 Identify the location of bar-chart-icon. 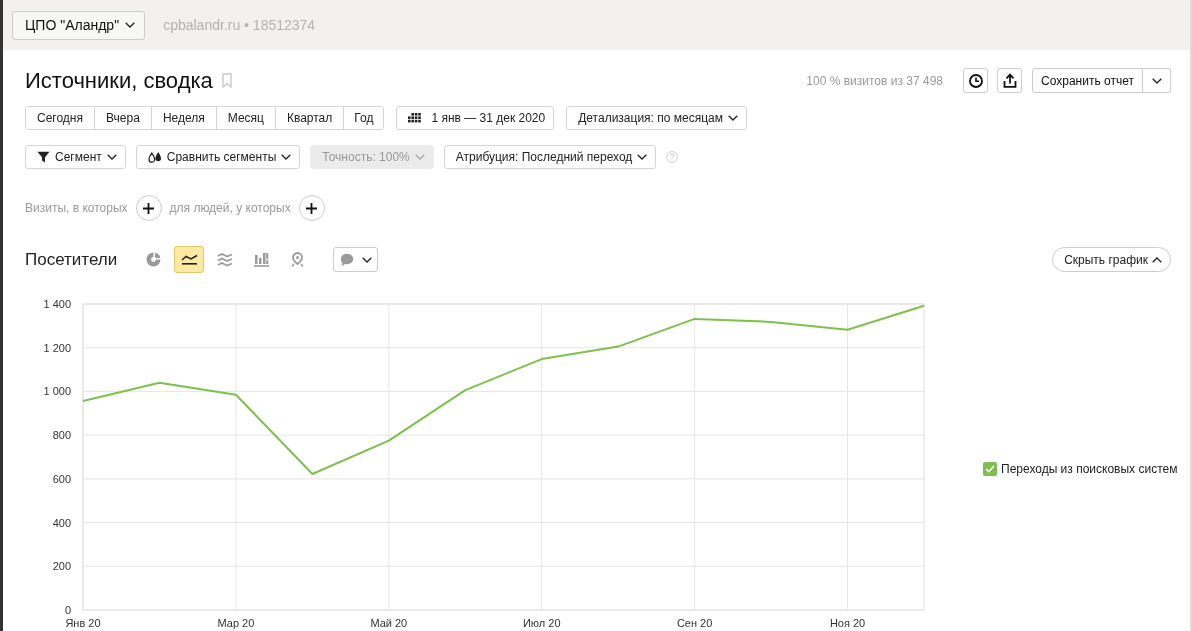
(261, 259).